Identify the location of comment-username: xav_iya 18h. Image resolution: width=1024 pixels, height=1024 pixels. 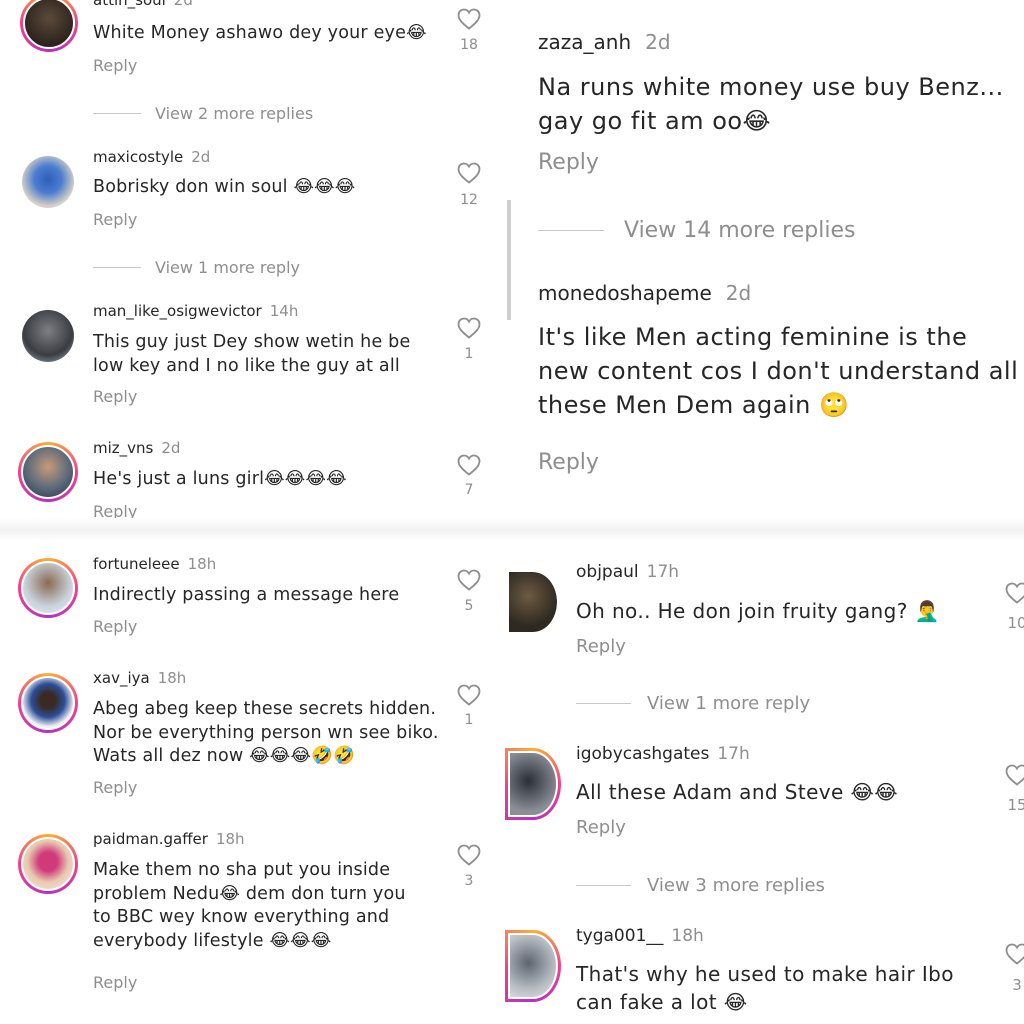
(139, 678).